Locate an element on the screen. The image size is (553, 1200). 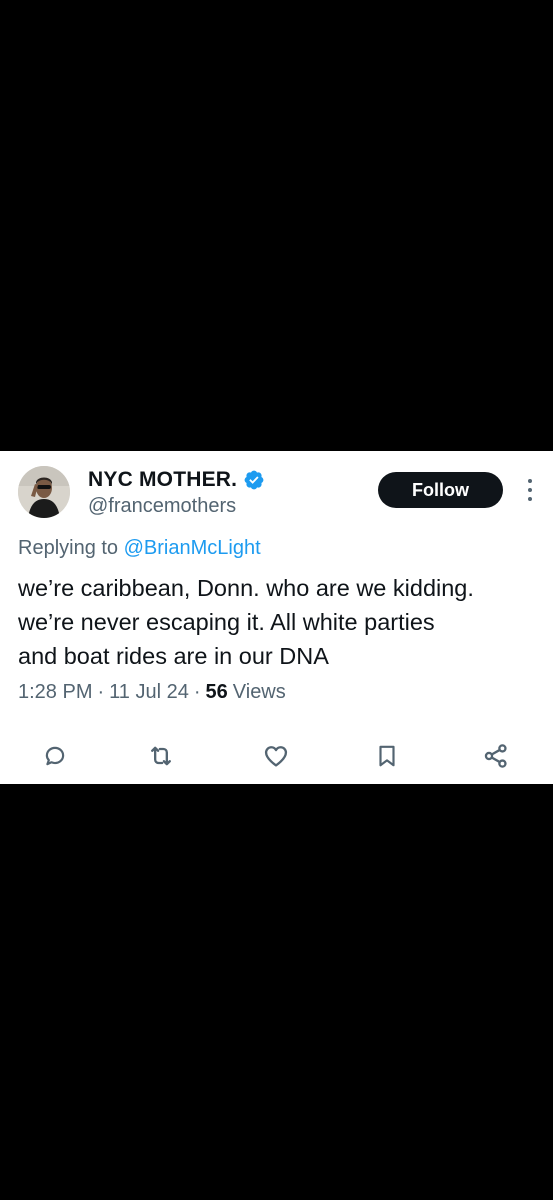
views-count: 56 is located at coordinates (216, 692).